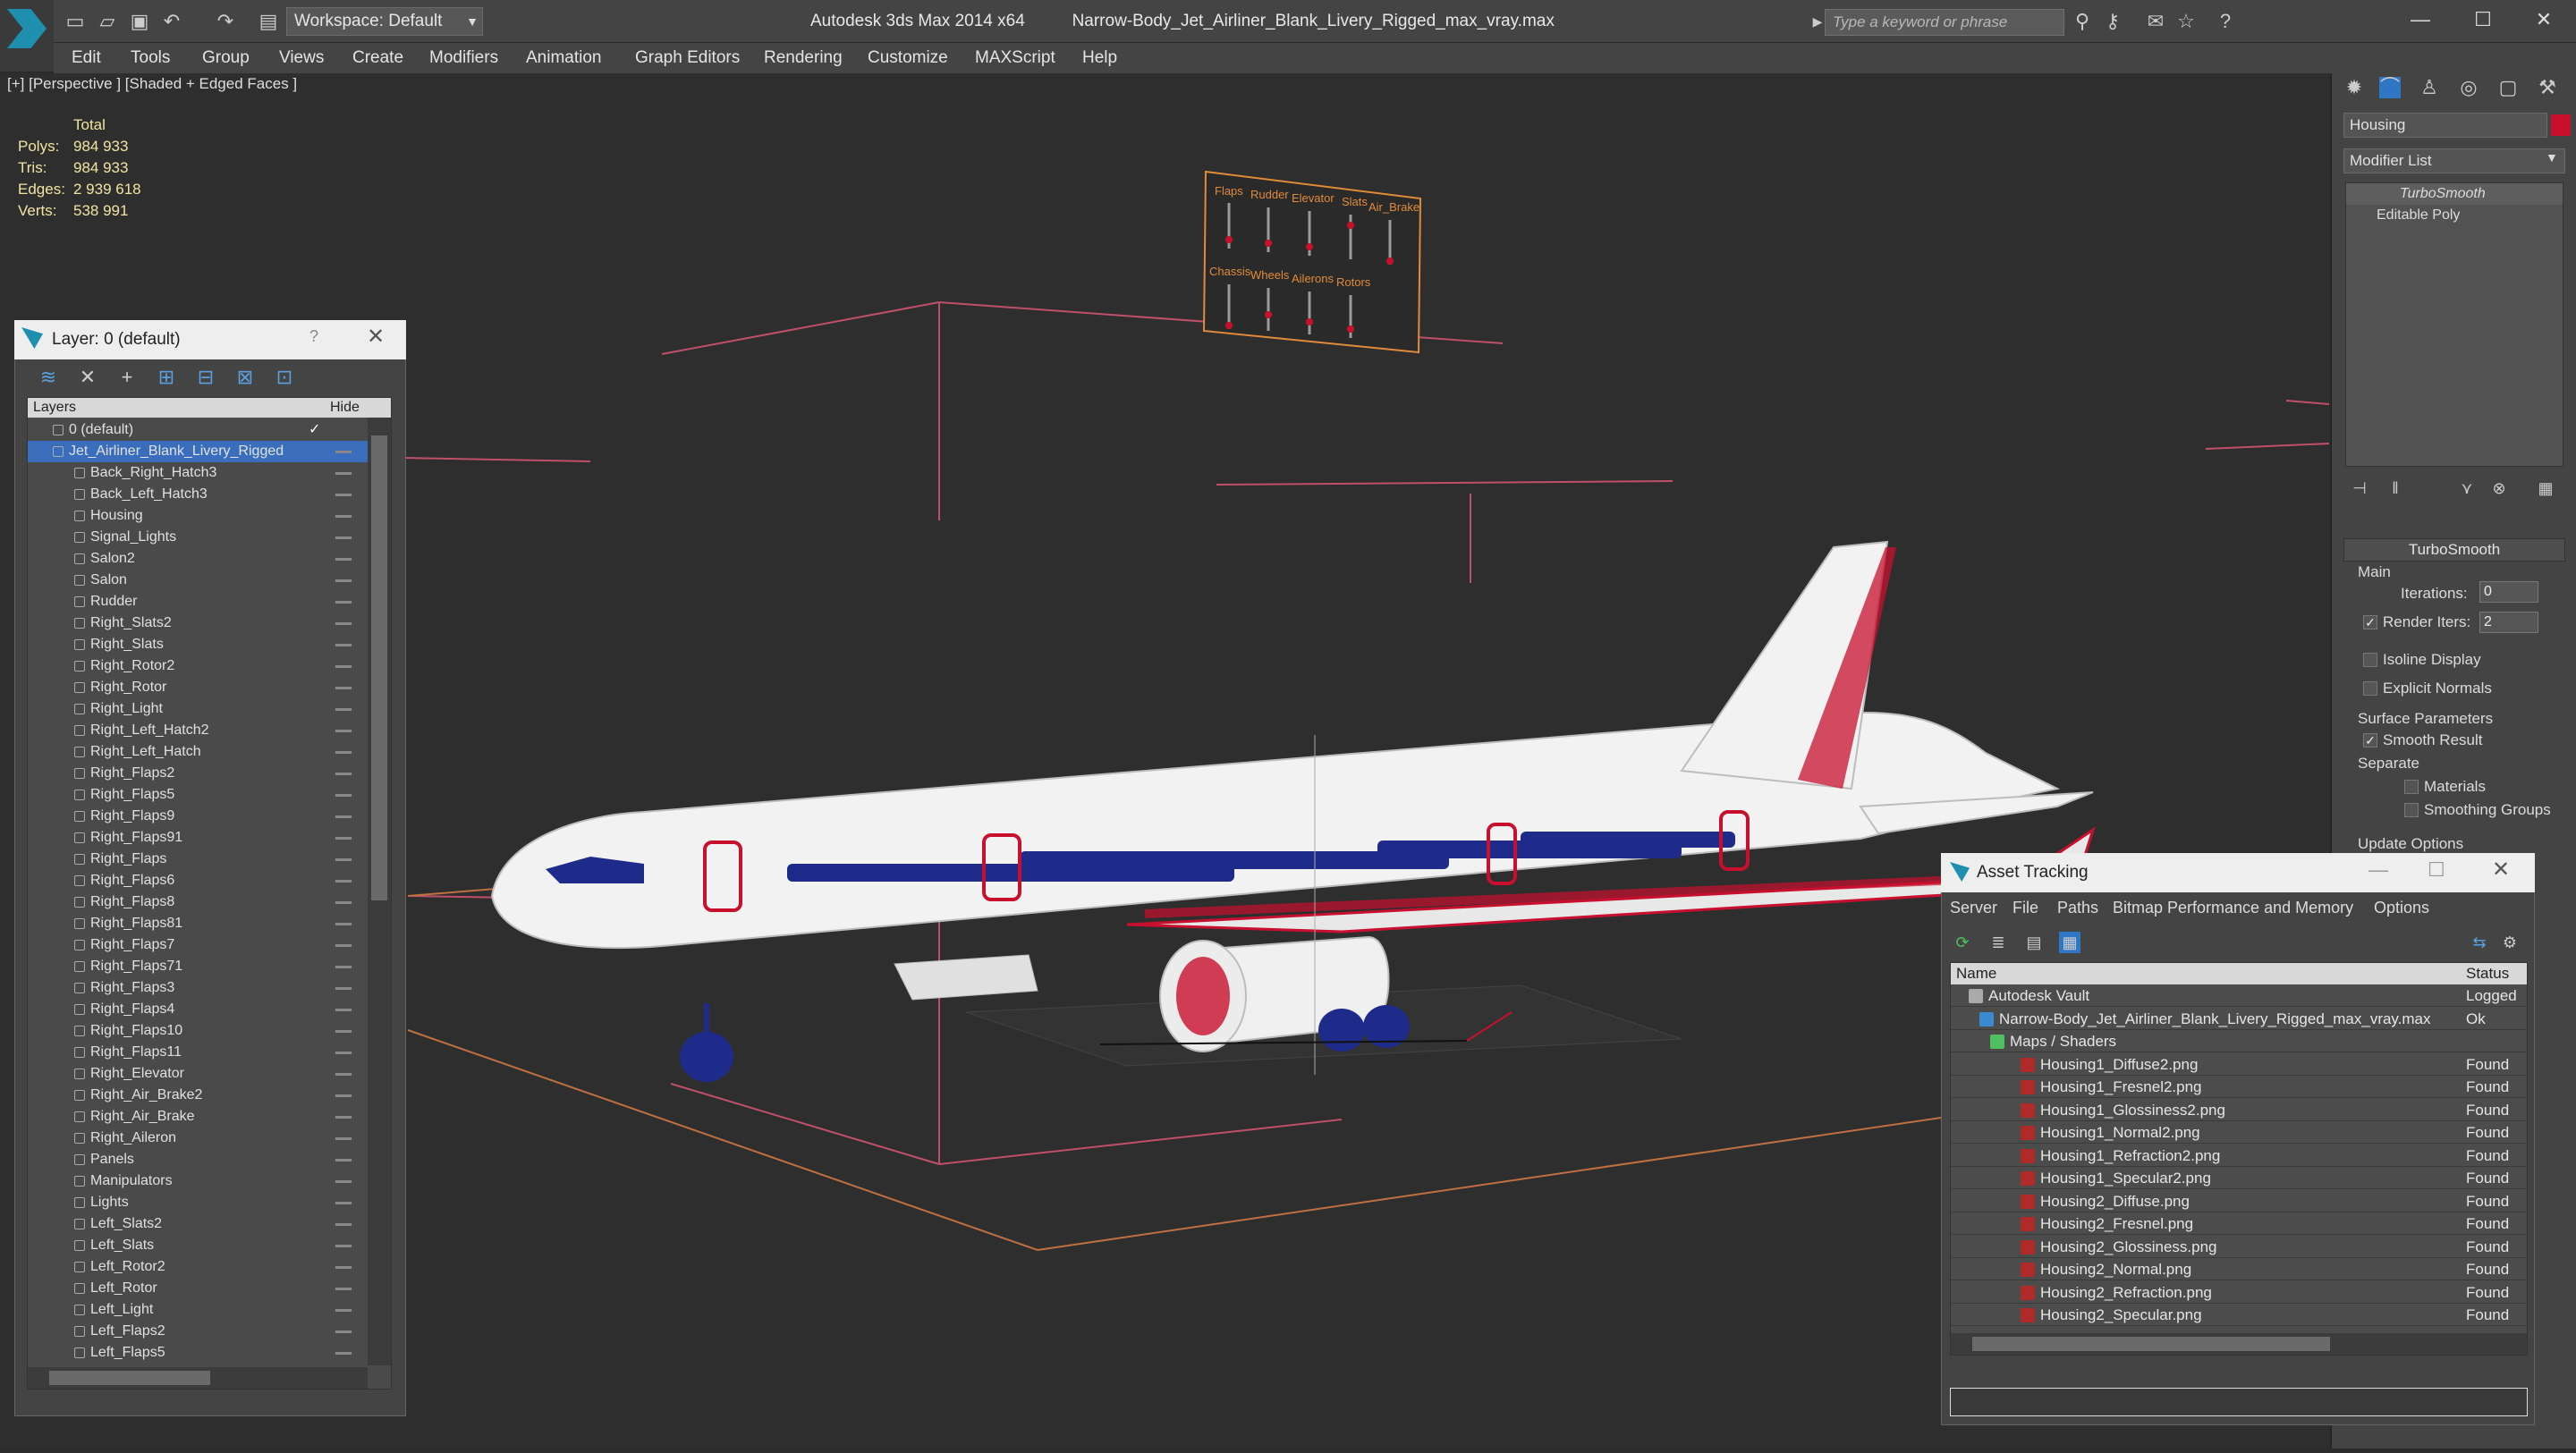 This screenshot has height=1453, width=2576. What do you see at coordinates (2547, 87) in the screenshot?
I see `utilities-tab-icon: ⚒` at bounding box center [2547, 87].